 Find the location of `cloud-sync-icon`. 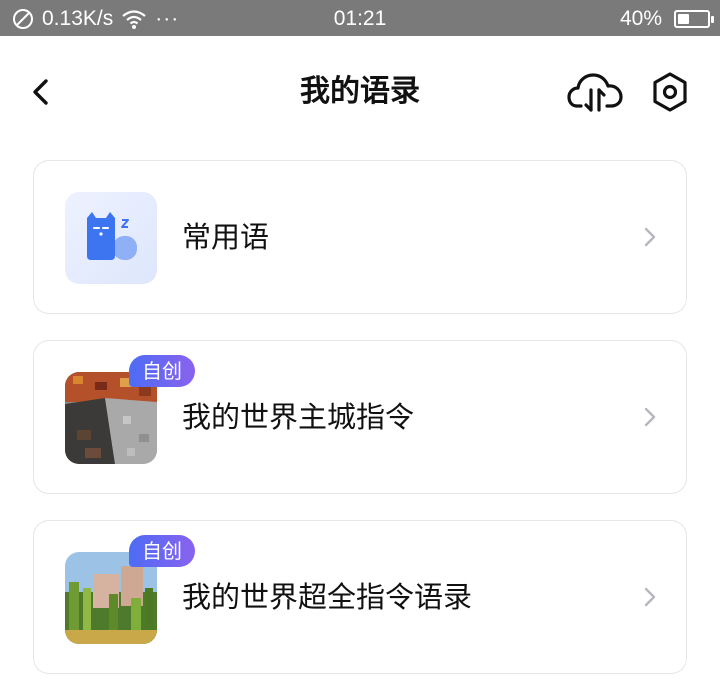

cloud-sync-icon is located at coordinates (595, 92).